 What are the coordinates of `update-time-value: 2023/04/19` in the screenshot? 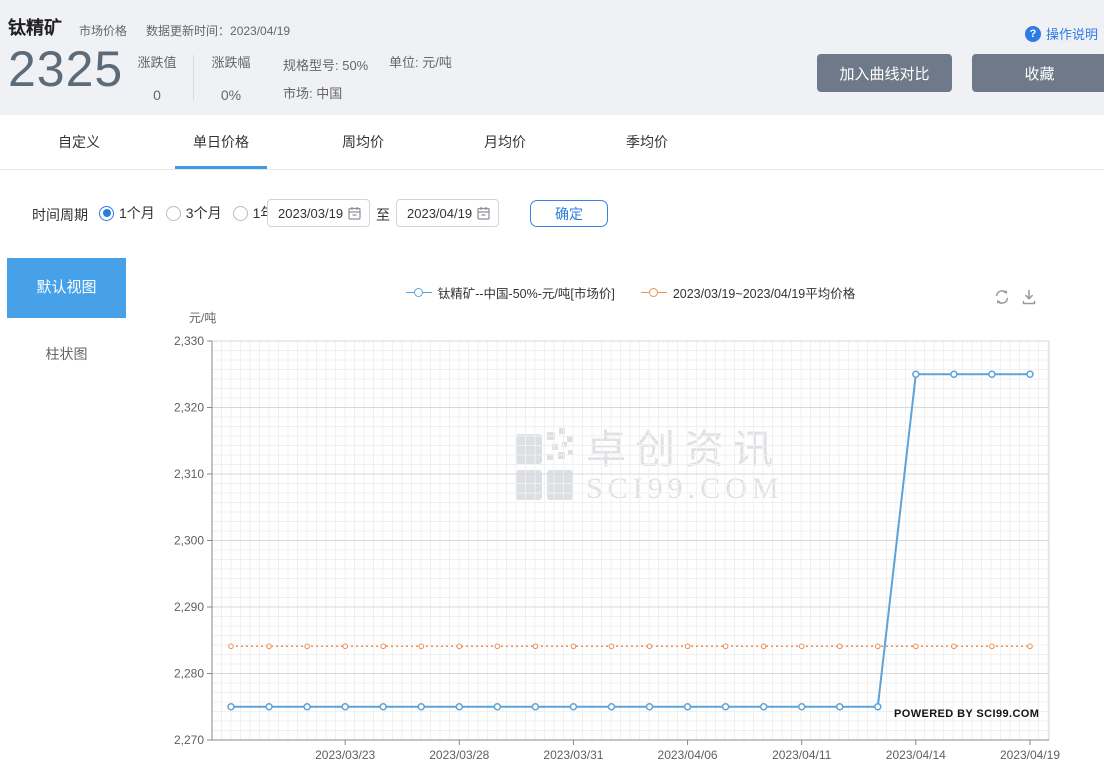 It's located at (260, 31).